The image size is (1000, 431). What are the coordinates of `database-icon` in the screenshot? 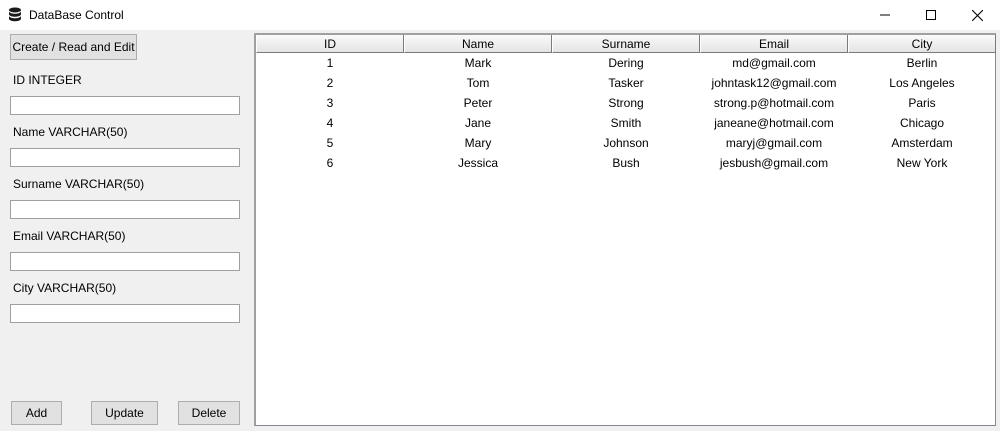 It's located at (15, 14).